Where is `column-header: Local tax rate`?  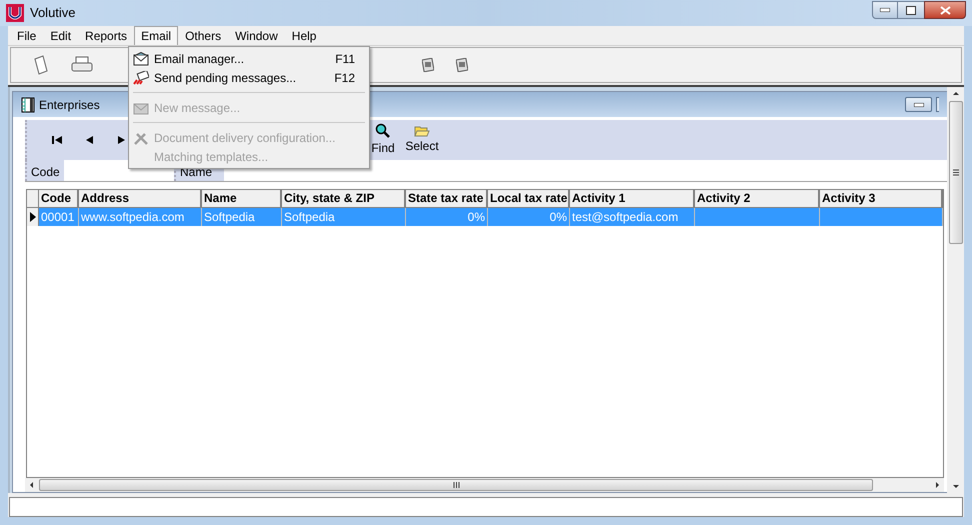
column-header: Local tax rate is located at coordinates (529, 199).